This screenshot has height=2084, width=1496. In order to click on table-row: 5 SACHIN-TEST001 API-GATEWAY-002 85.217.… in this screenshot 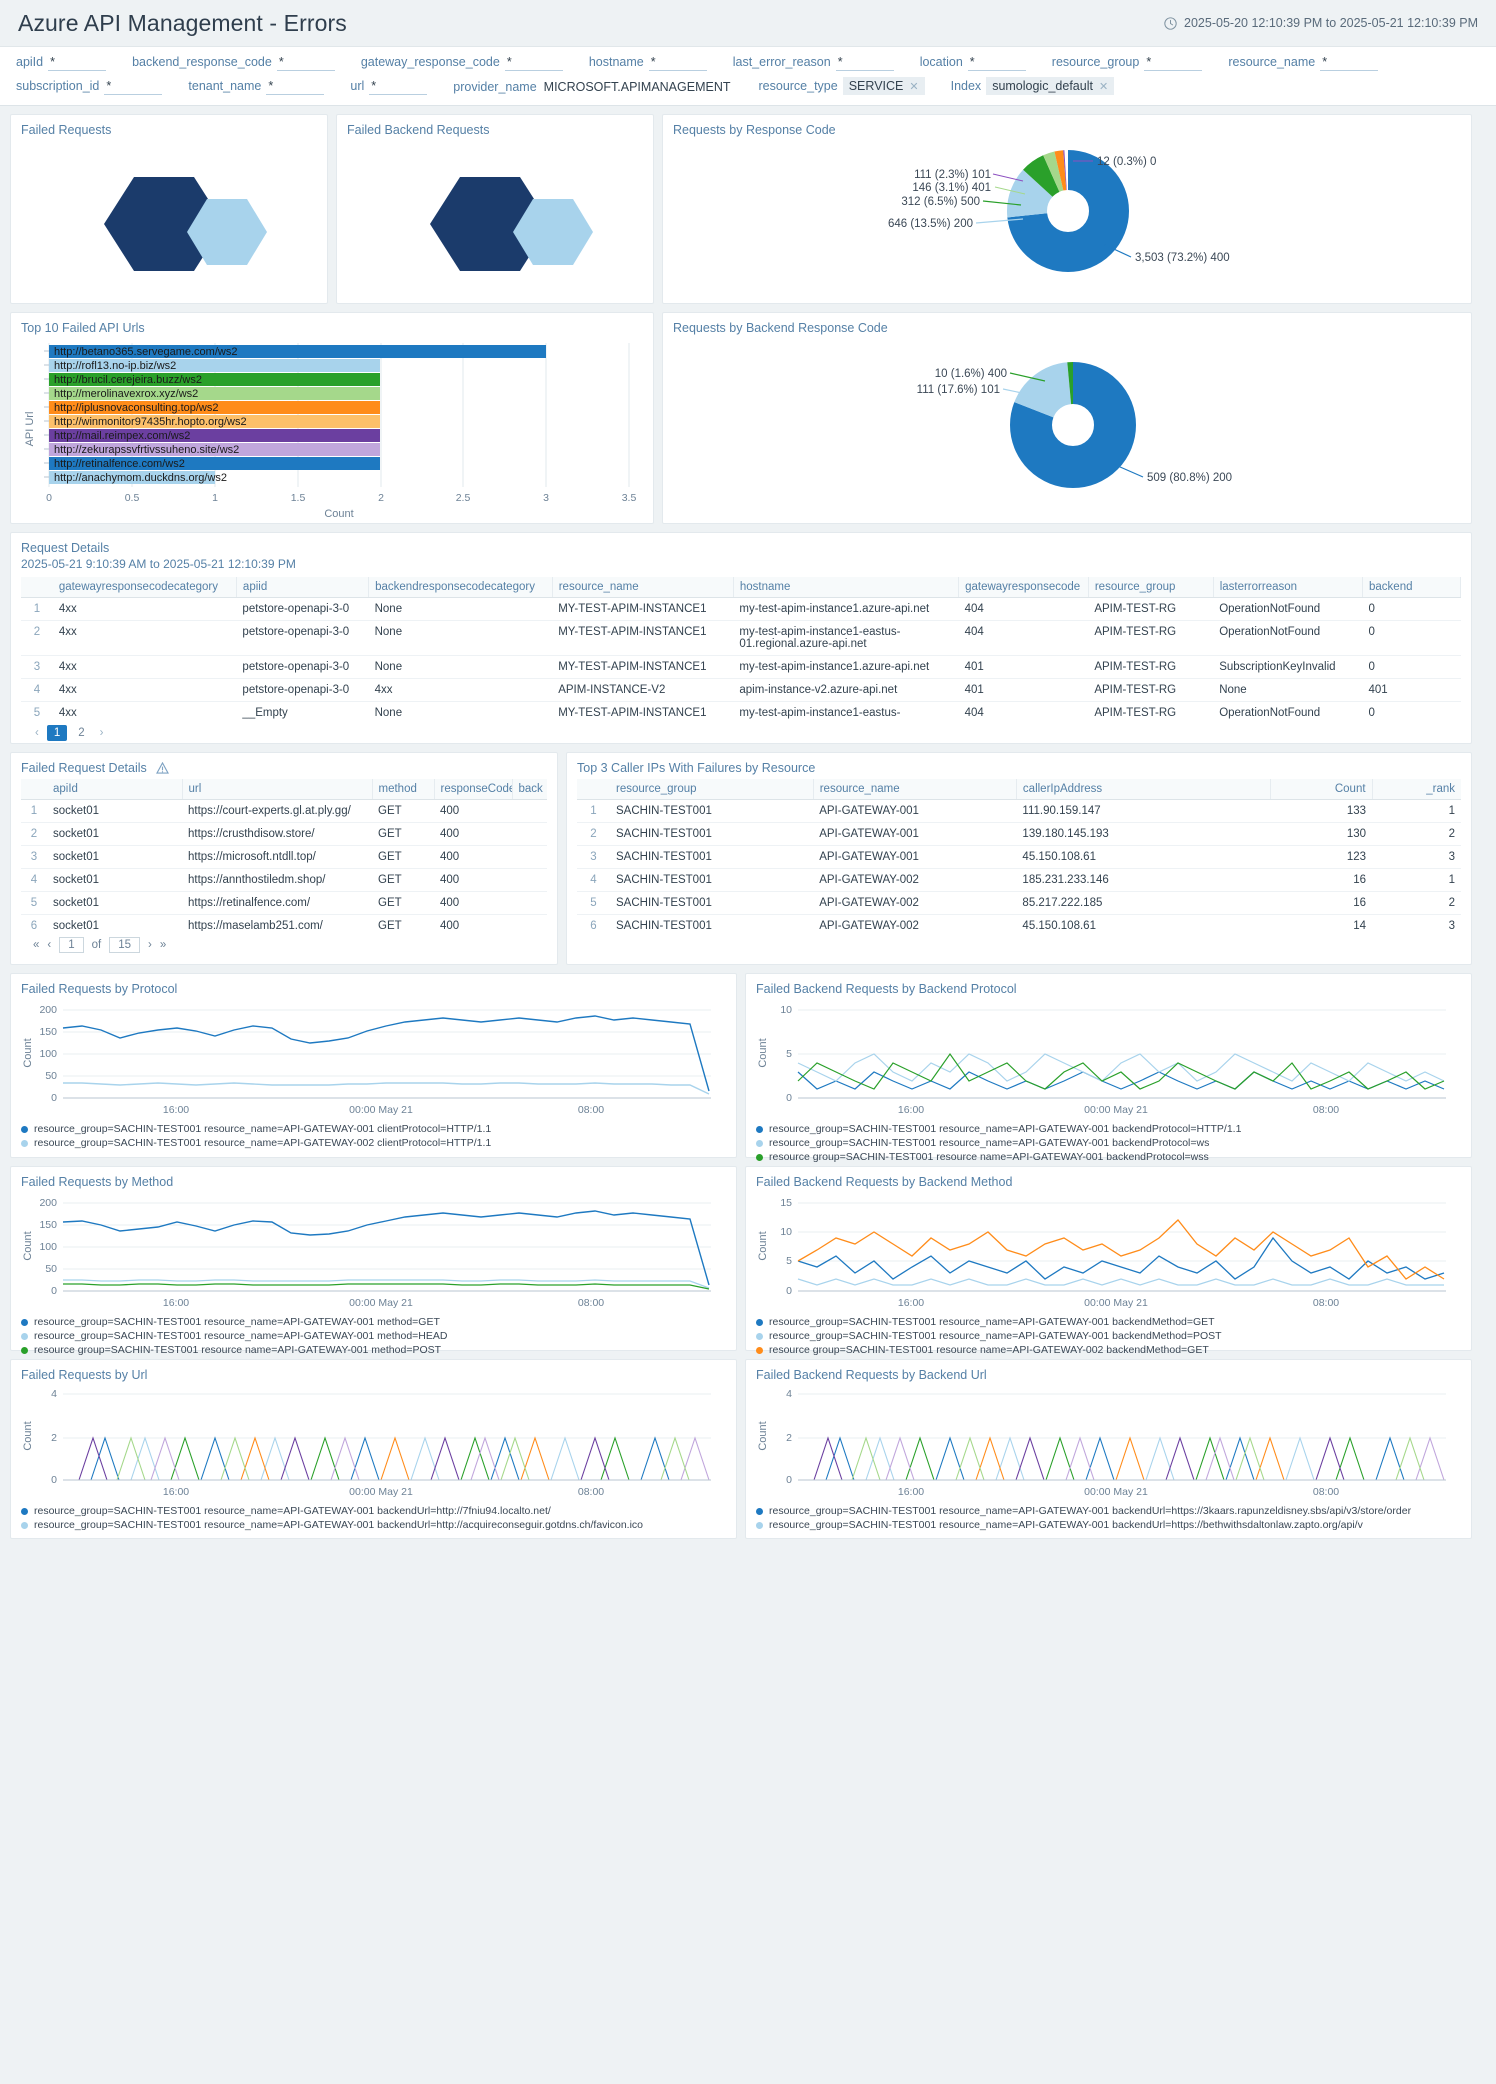, I will do `click(1019, 903)`.